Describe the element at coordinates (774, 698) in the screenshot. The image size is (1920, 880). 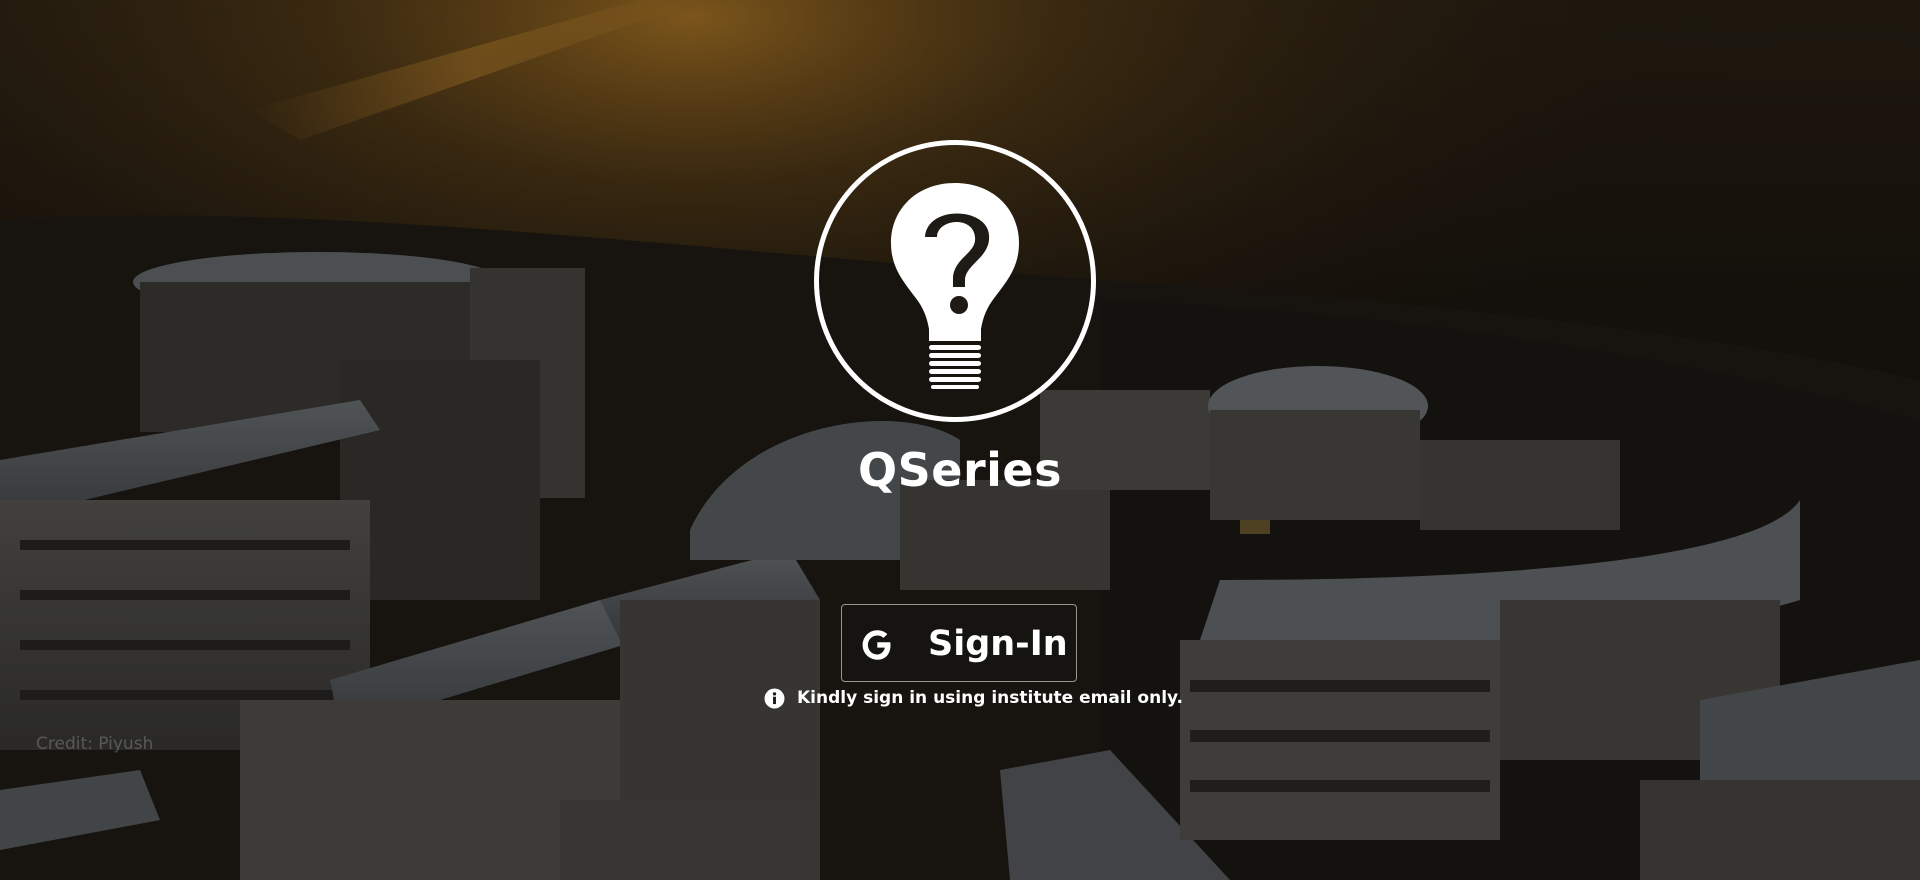
I see `info-icon` at that location.